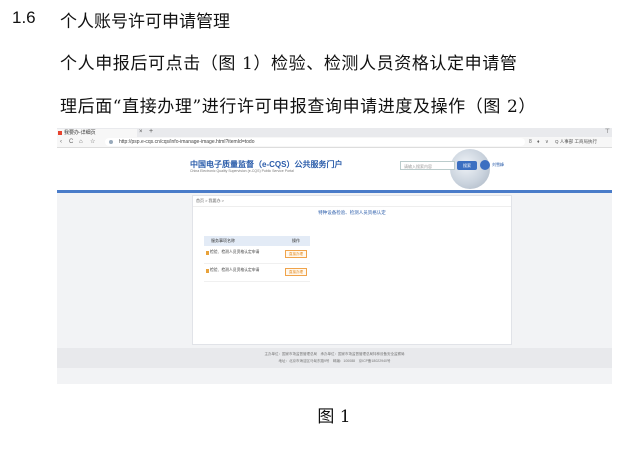 The width and height of the screenshot is (640, 461). Describe the element at coordinates (530, 142) in the screenshot. I see `extension-icon: 8` at that location.